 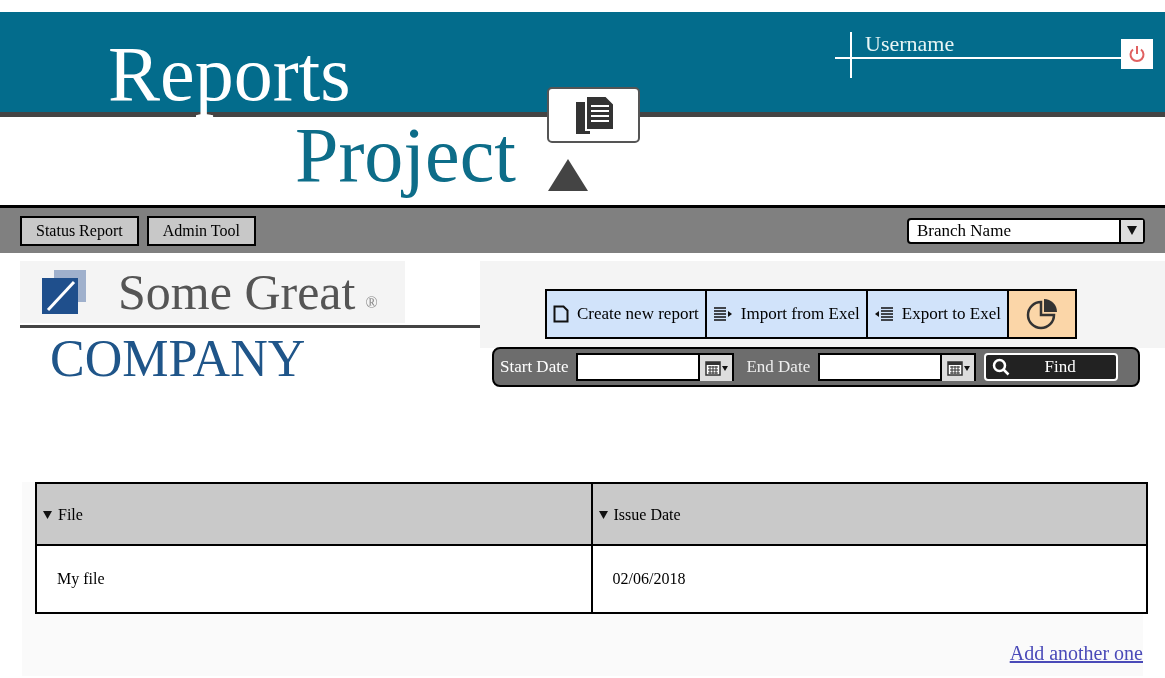 What do you see at coordinates (1001, 367) in the screenshot?
I see `search-icon` at bounding box center [1001, 367].